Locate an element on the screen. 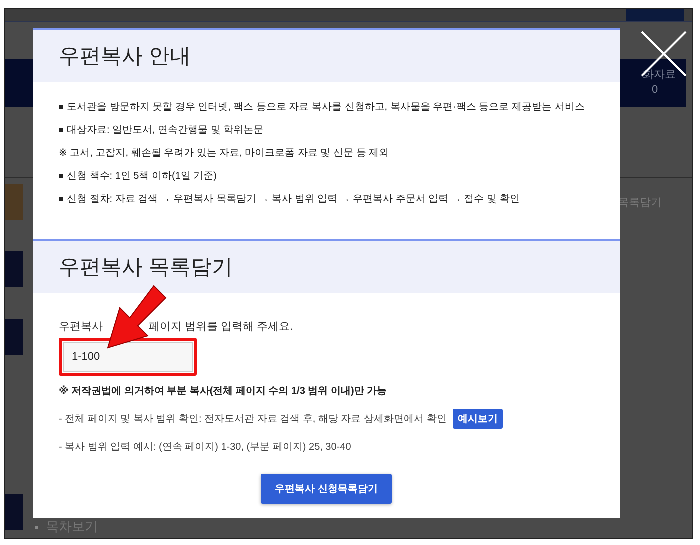  prompt-text: 우편복사 is located at coordinates (81, 327).